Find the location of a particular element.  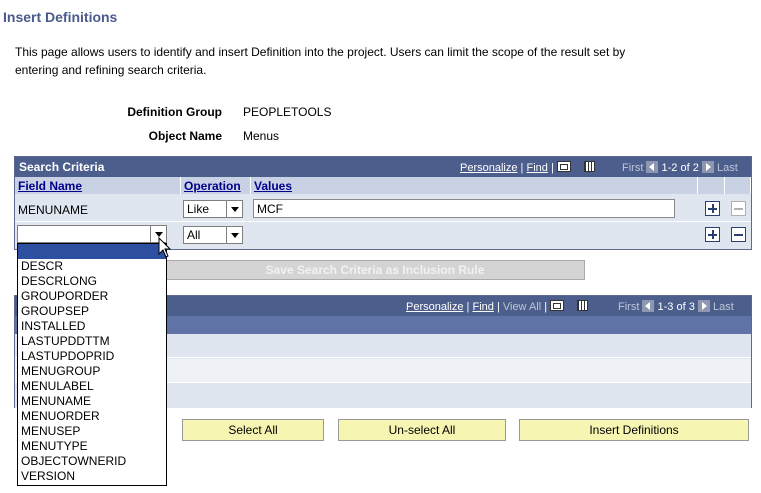

criteria-row: MENUNAME Like MCF is located at coordinates (383, 209).